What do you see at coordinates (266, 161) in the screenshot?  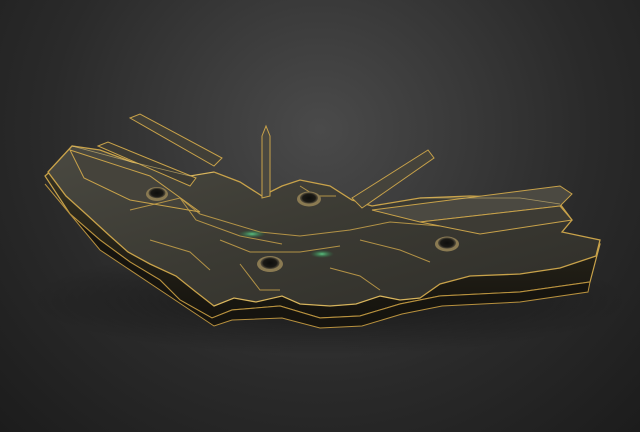 I see `center-antenna` at bounding box center [266, 161].